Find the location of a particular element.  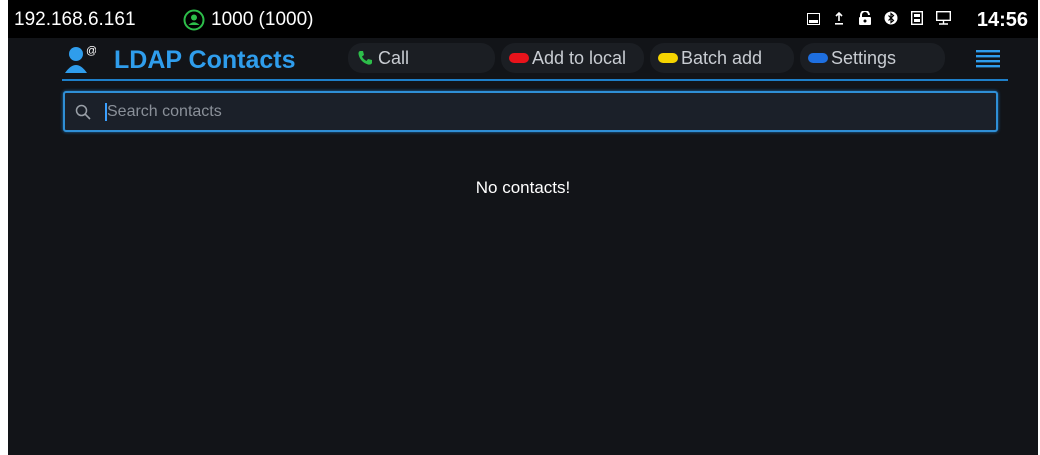

search-box is located at coordinates (530, 111).